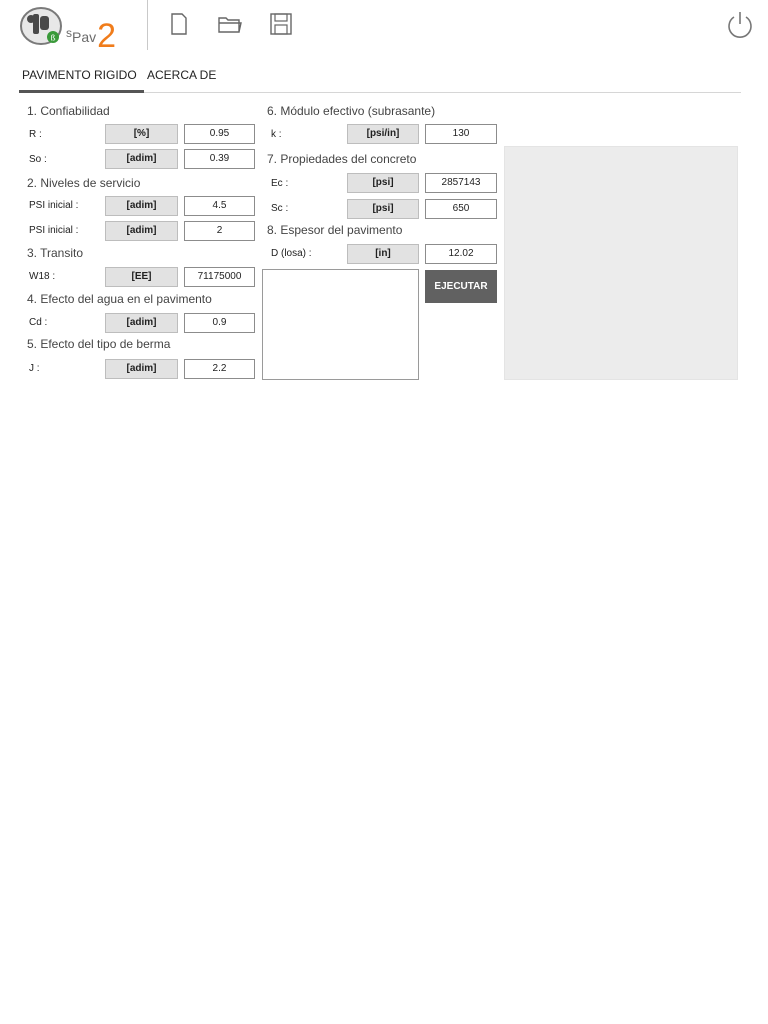  Describe the element at coordinates (54, 230) in the screenshot. I see `label-psi-final: PSI inicial :` at that location.